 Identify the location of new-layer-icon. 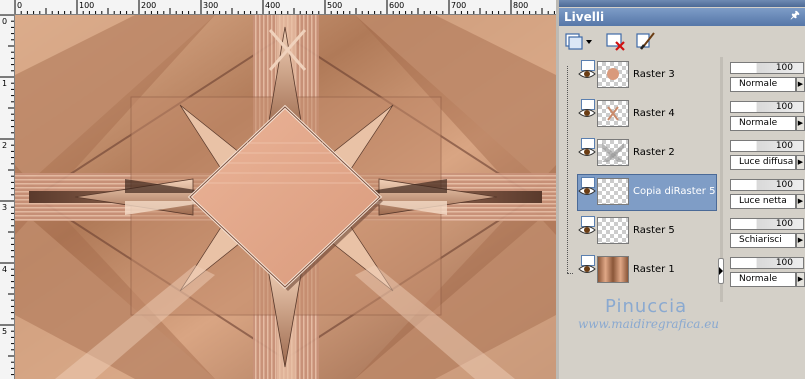
(578, 41).